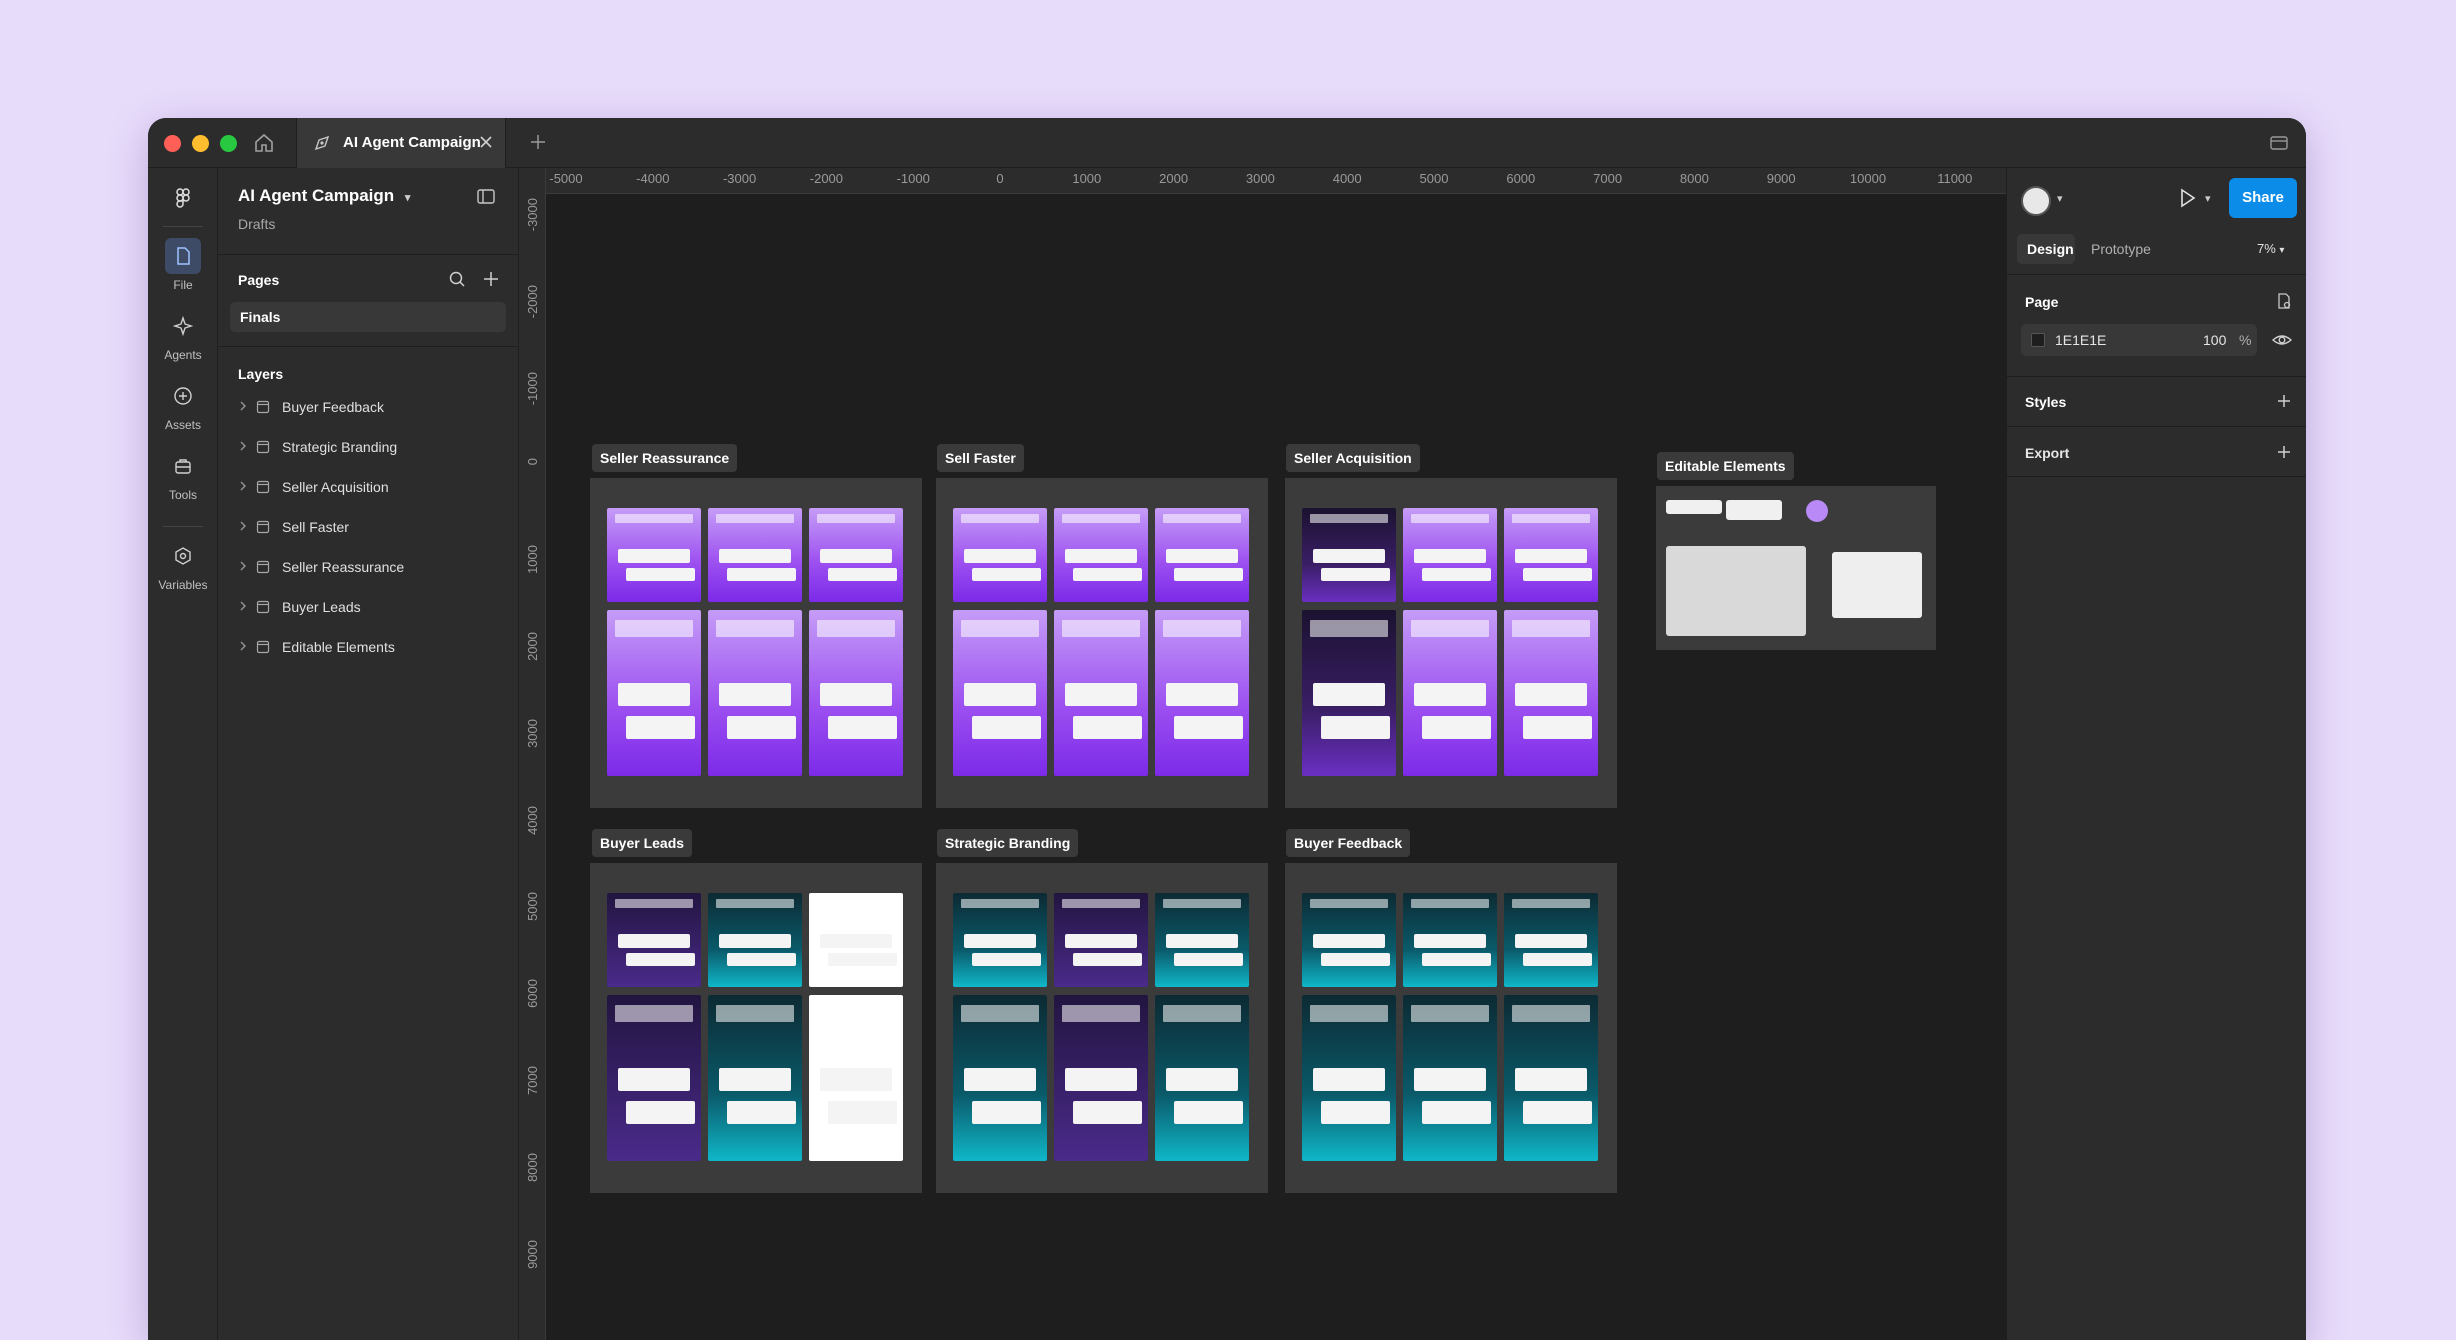 The height and width of the screenshot is (1340, 2456). Describe the element at coordinates (457, 279) in the screenshot. I see `search-icon` at that location.